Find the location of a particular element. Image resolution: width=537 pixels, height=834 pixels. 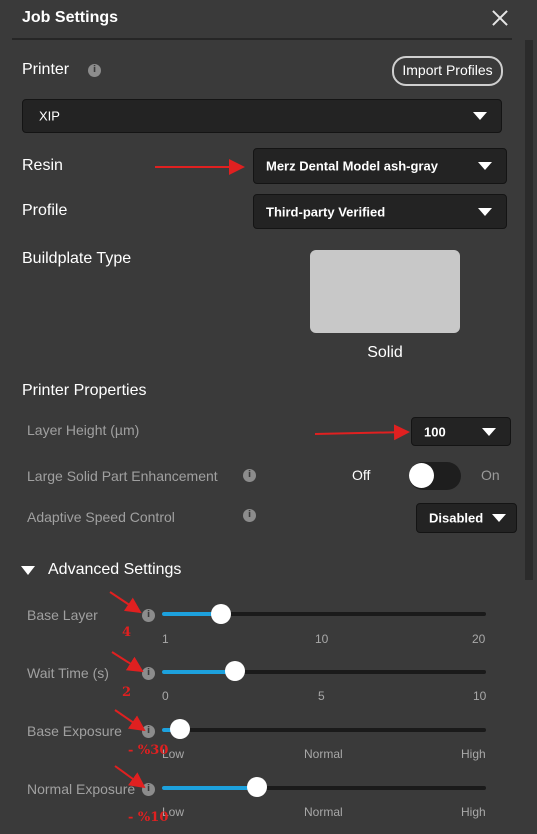

wait-time-arrow is located at coordinates (127, 662).